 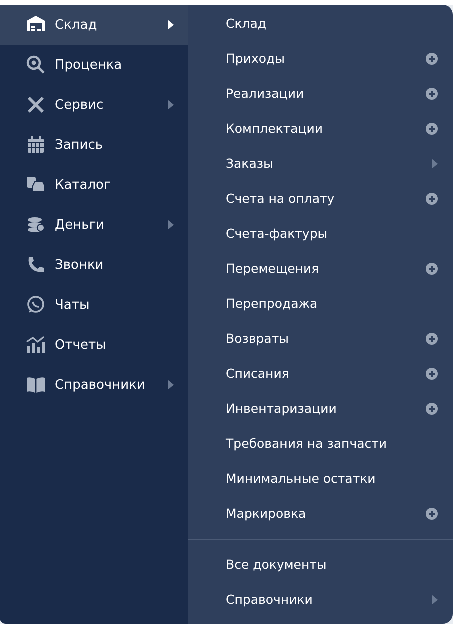 What do you see at coordinates (36, 345) in the screenshot?
I see `chart-icon` at bounding box center [36, 345].